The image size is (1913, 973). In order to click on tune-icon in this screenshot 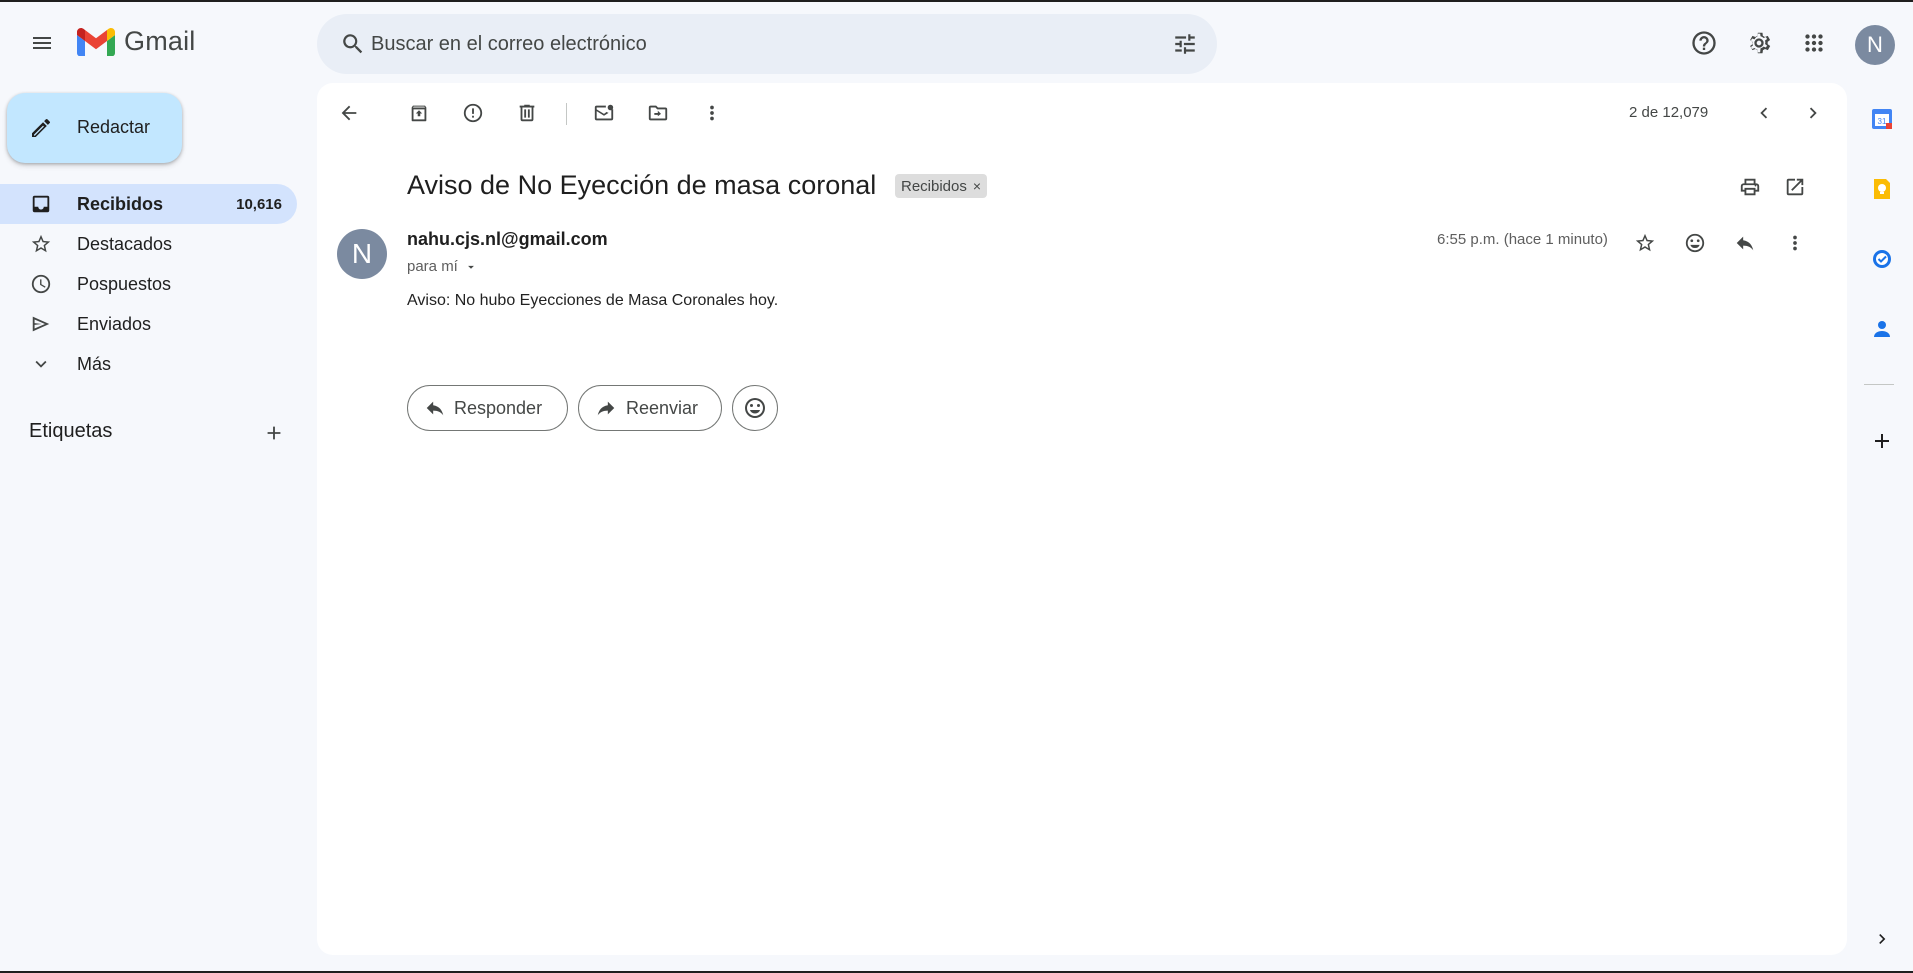, I will do `click(1185, 44)`.